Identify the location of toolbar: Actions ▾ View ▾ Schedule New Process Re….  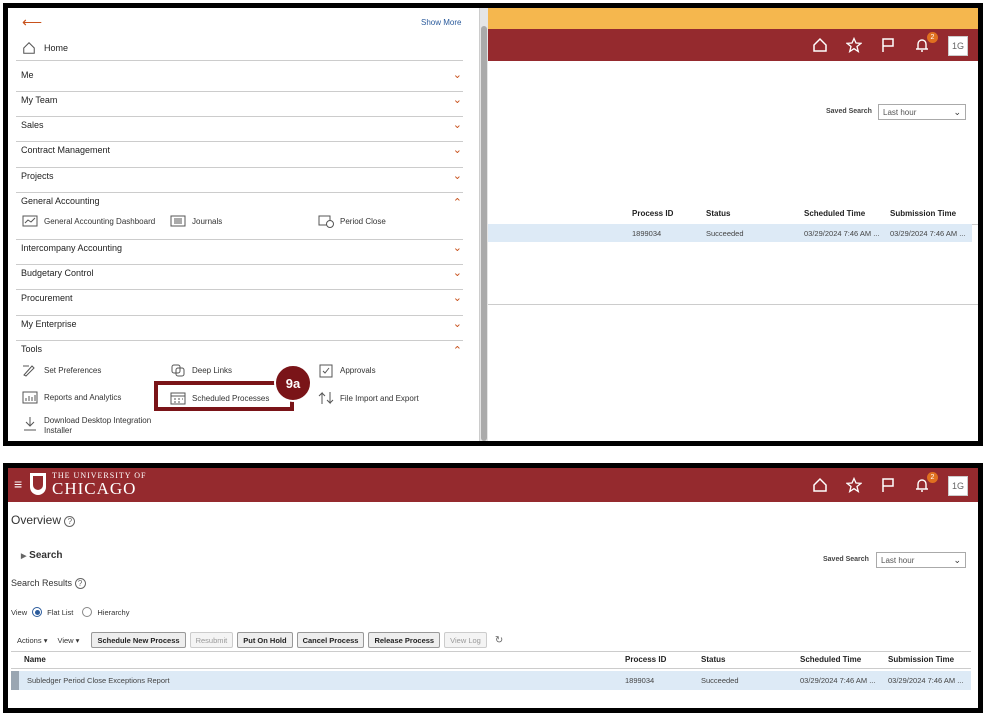
(260, 640).